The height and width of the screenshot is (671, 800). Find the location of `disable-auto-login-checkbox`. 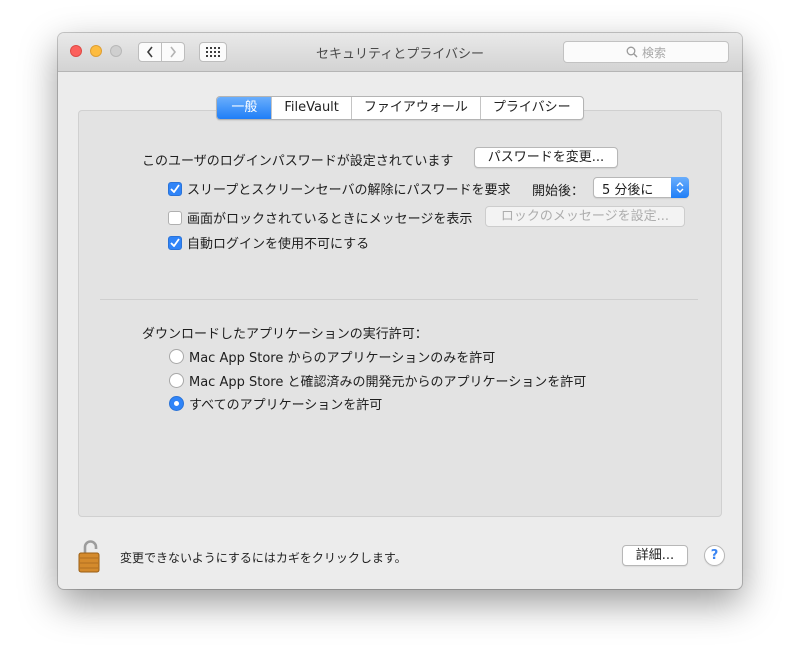

disable-auto-login-checkbox is located at coordinates (175, 242).